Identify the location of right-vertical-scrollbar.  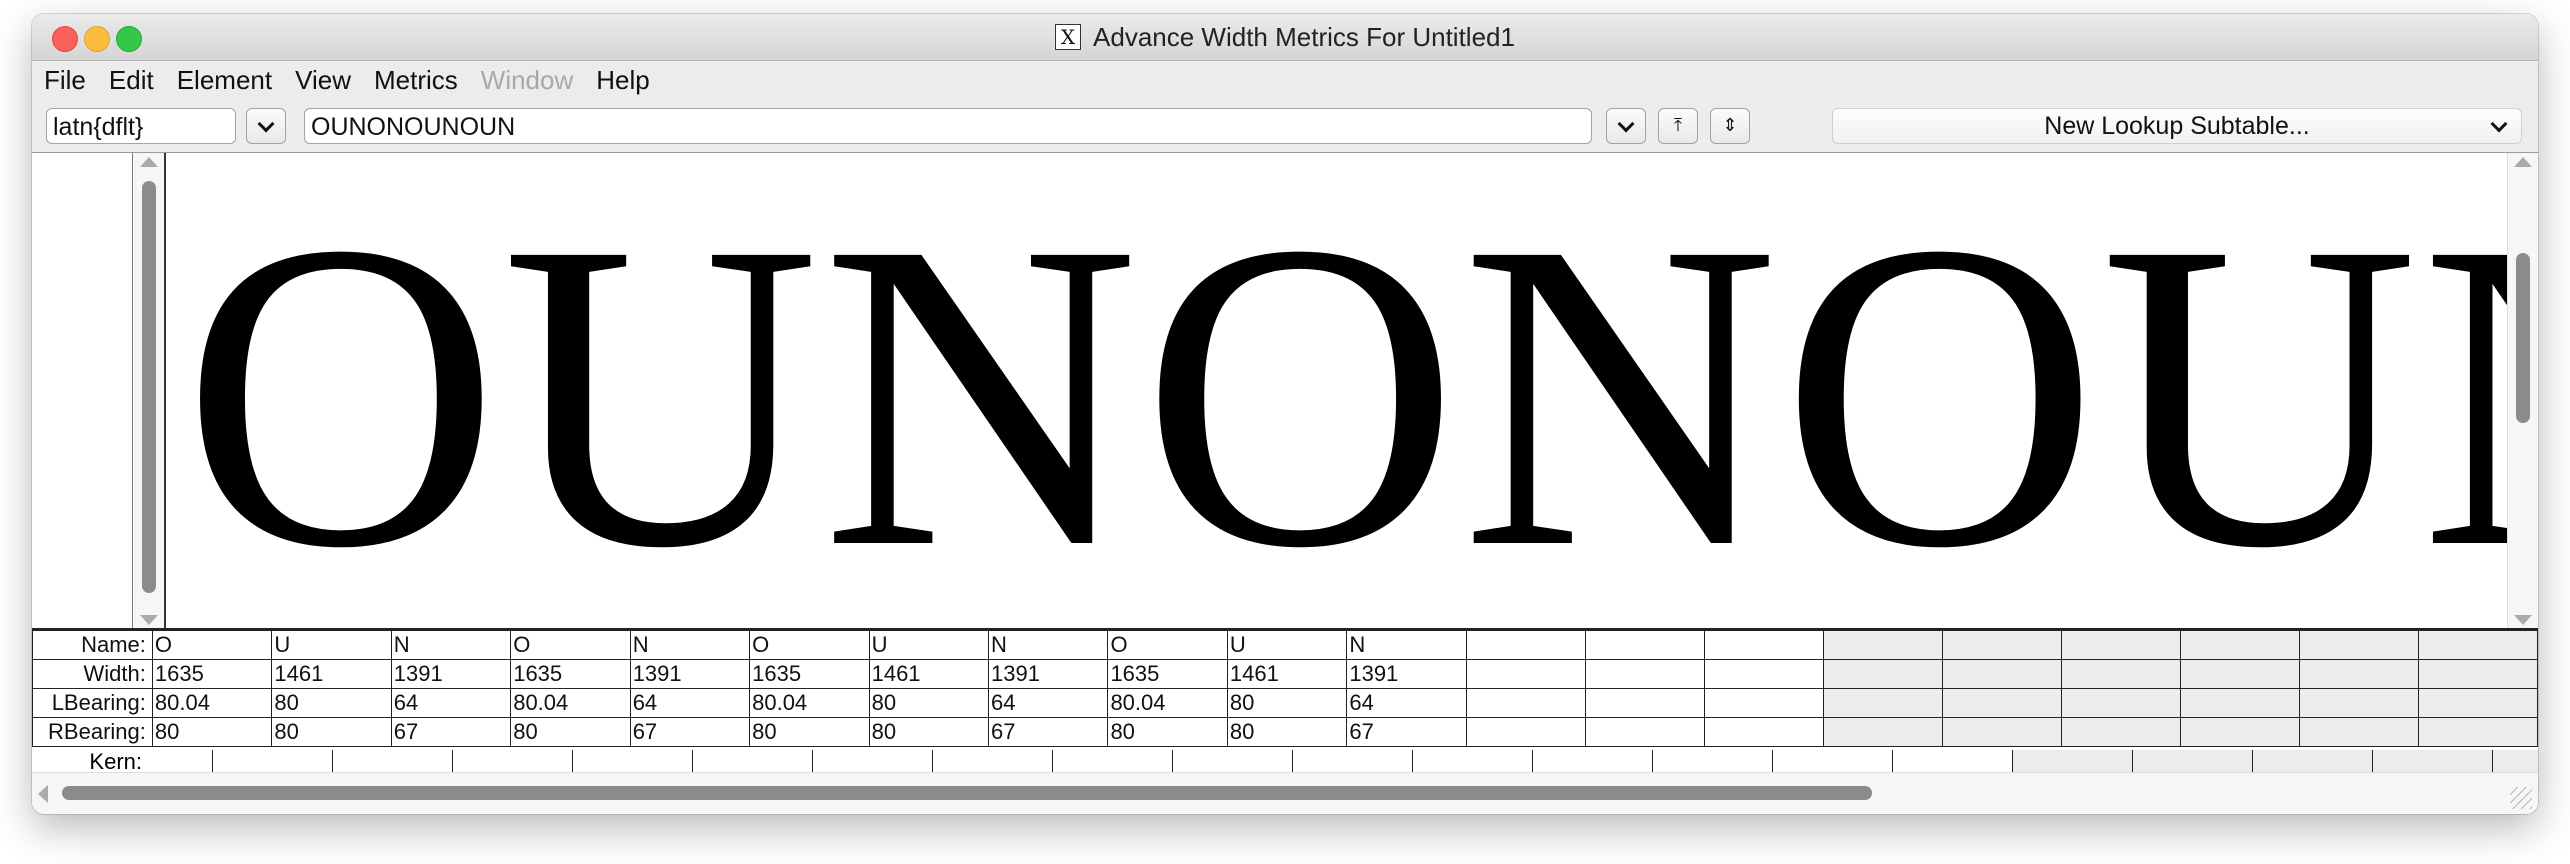
(2522, 391).